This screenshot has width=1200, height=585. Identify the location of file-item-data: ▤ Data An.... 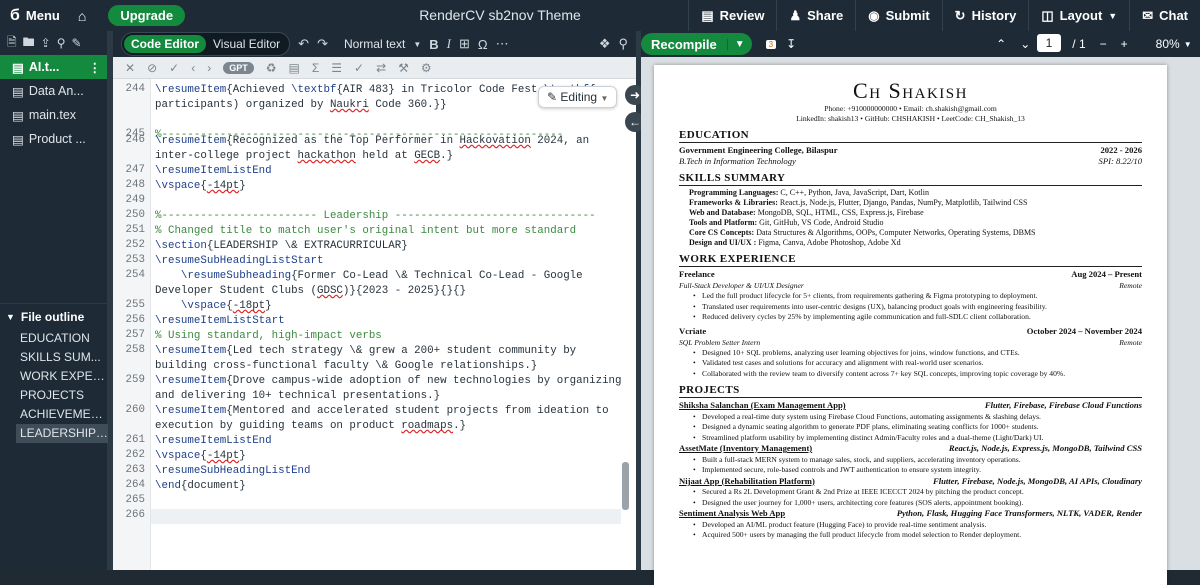
(53, 91).